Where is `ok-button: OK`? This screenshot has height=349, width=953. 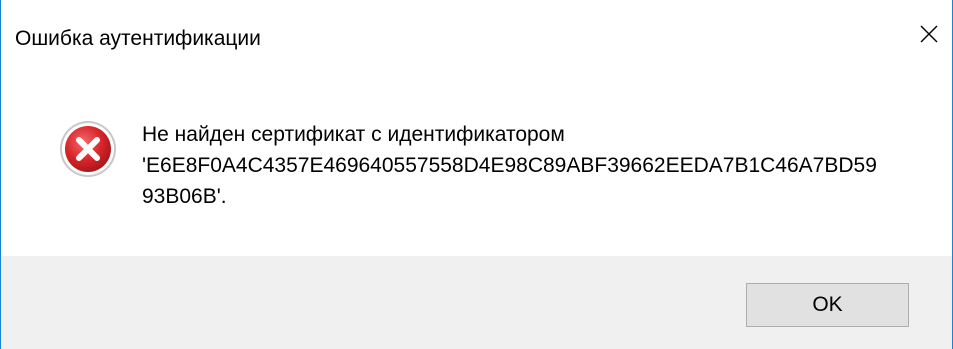
ok-button: OK is located at coordinates (827, 305).